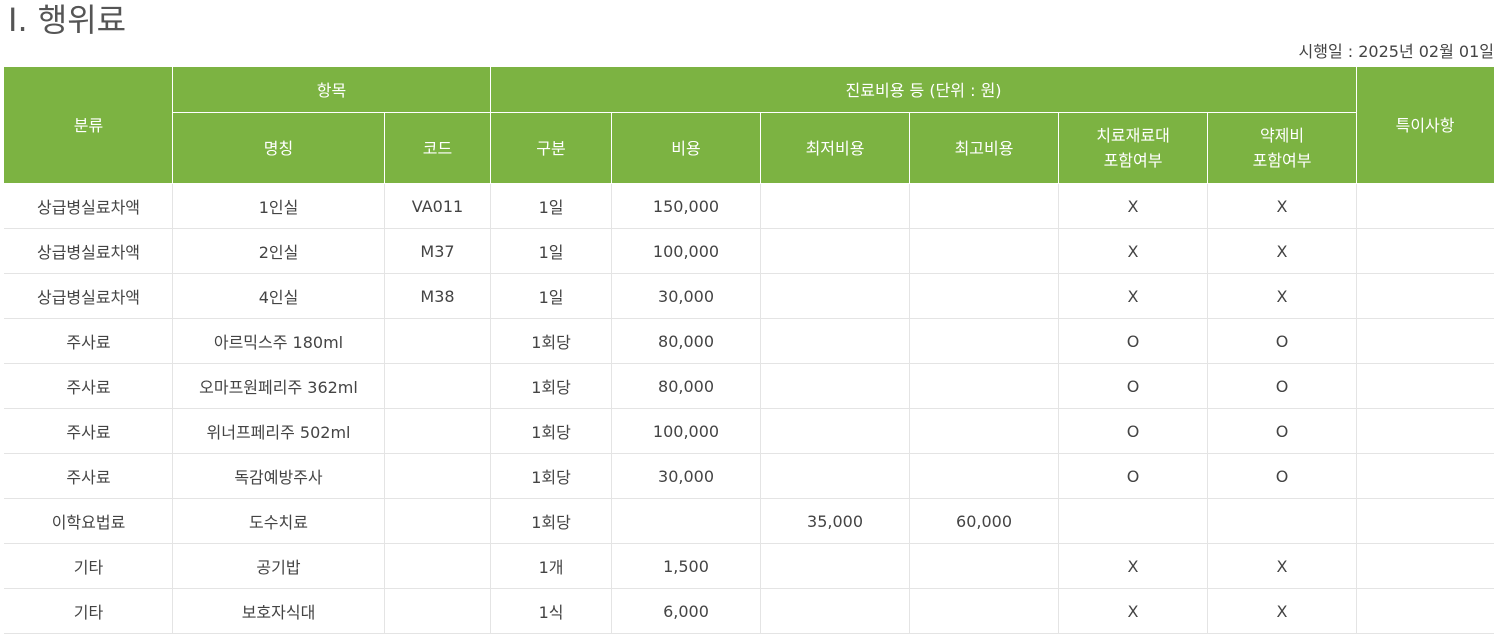 The height and width of the screenshot is (637, 1498). I want to click on cell-name: 독감예방주사, so click(278, 476).